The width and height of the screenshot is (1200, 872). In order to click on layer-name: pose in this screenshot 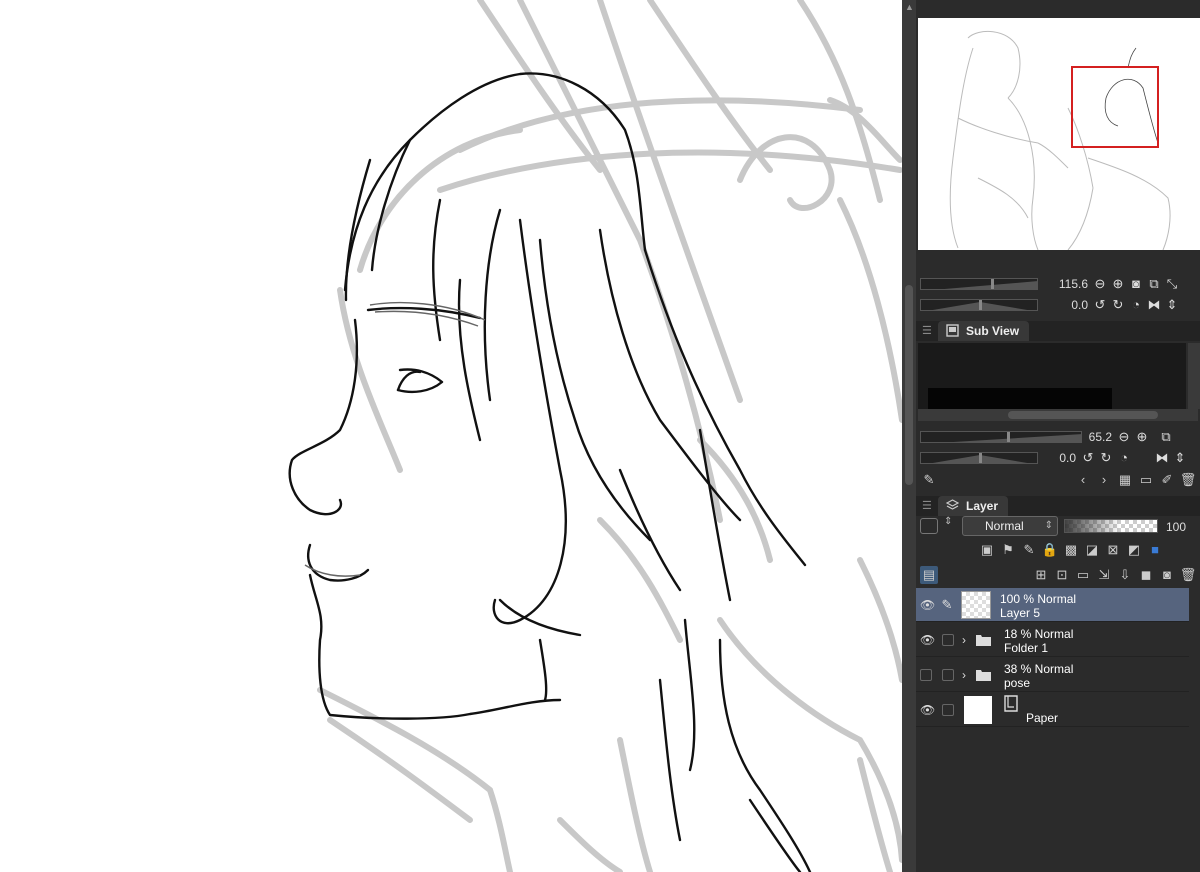, I will do `click(1017, 683)`.